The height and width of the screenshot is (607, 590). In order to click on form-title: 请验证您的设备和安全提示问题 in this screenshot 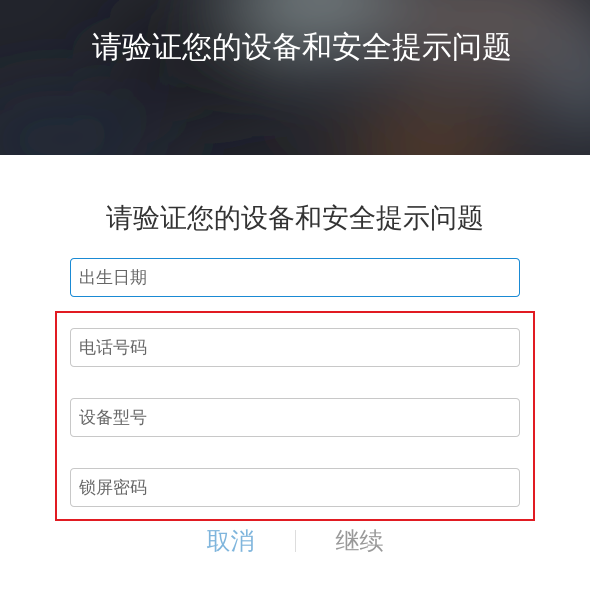, I will do `click(295, 219)`.